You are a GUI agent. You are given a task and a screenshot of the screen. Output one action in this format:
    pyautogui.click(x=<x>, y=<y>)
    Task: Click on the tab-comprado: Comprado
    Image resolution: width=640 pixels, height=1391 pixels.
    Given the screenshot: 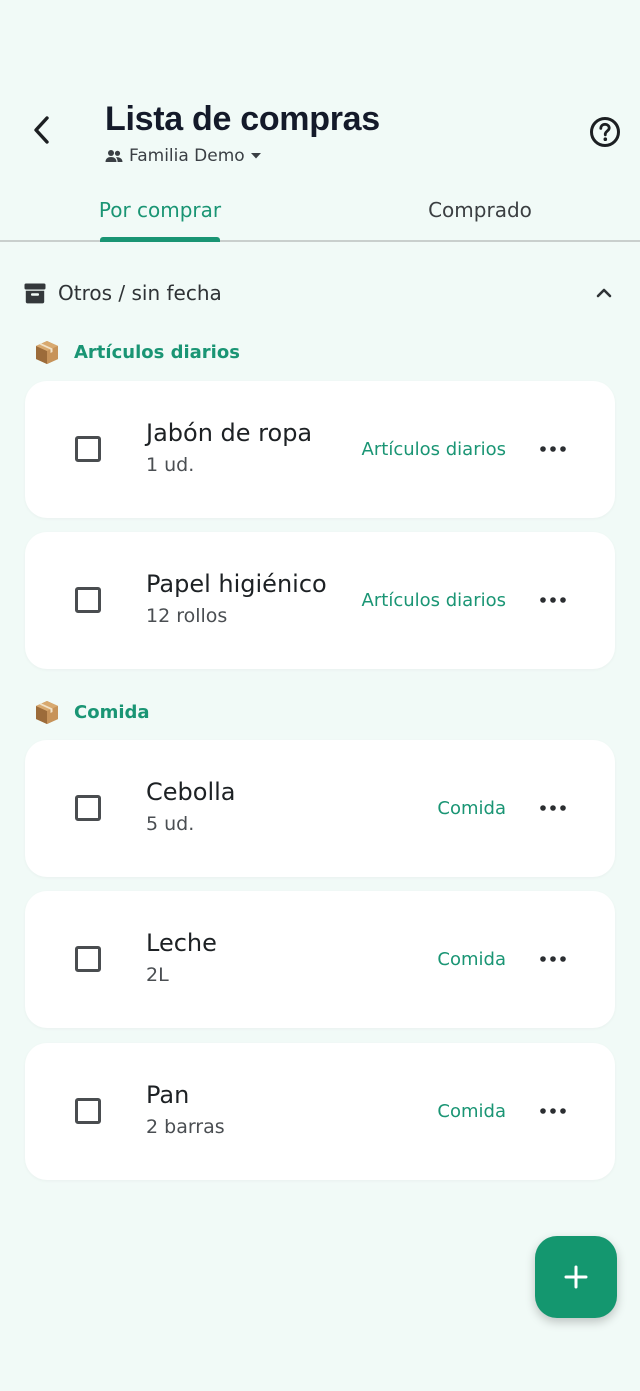 What is the action you would take?
    pyautogui.click(x=480, y=210)
    